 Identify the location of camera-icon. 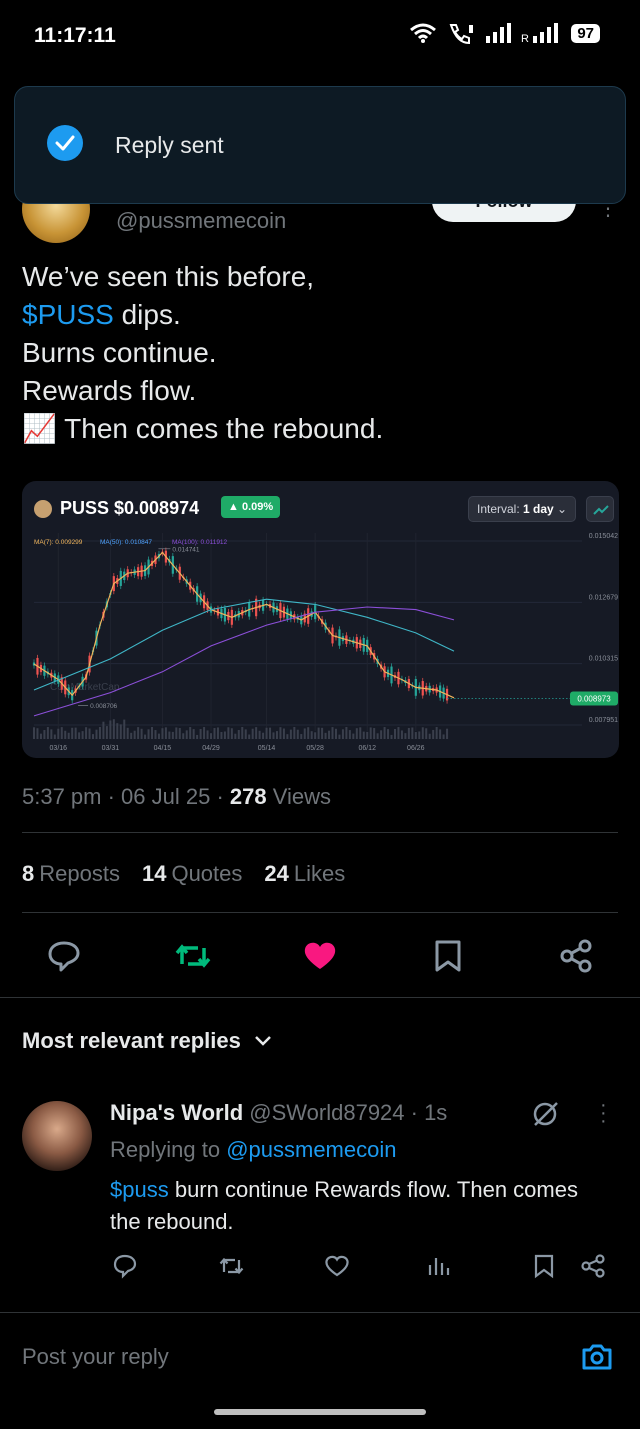
(597, 1357).